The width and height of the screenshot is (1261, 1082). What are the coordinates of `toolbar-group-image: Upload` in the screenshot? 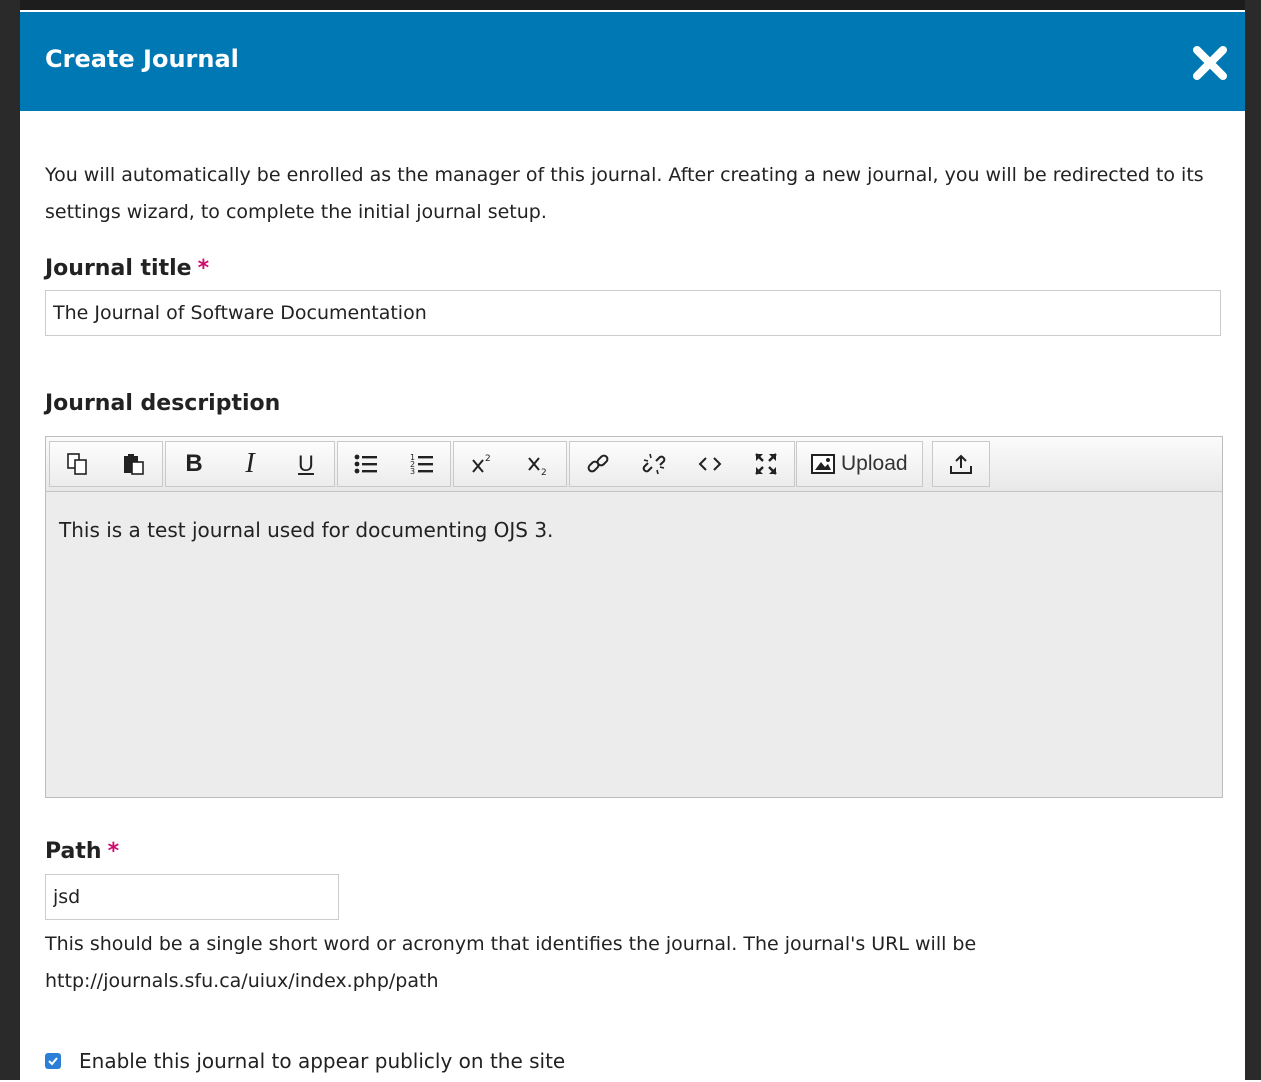 It's located at (859, 464).